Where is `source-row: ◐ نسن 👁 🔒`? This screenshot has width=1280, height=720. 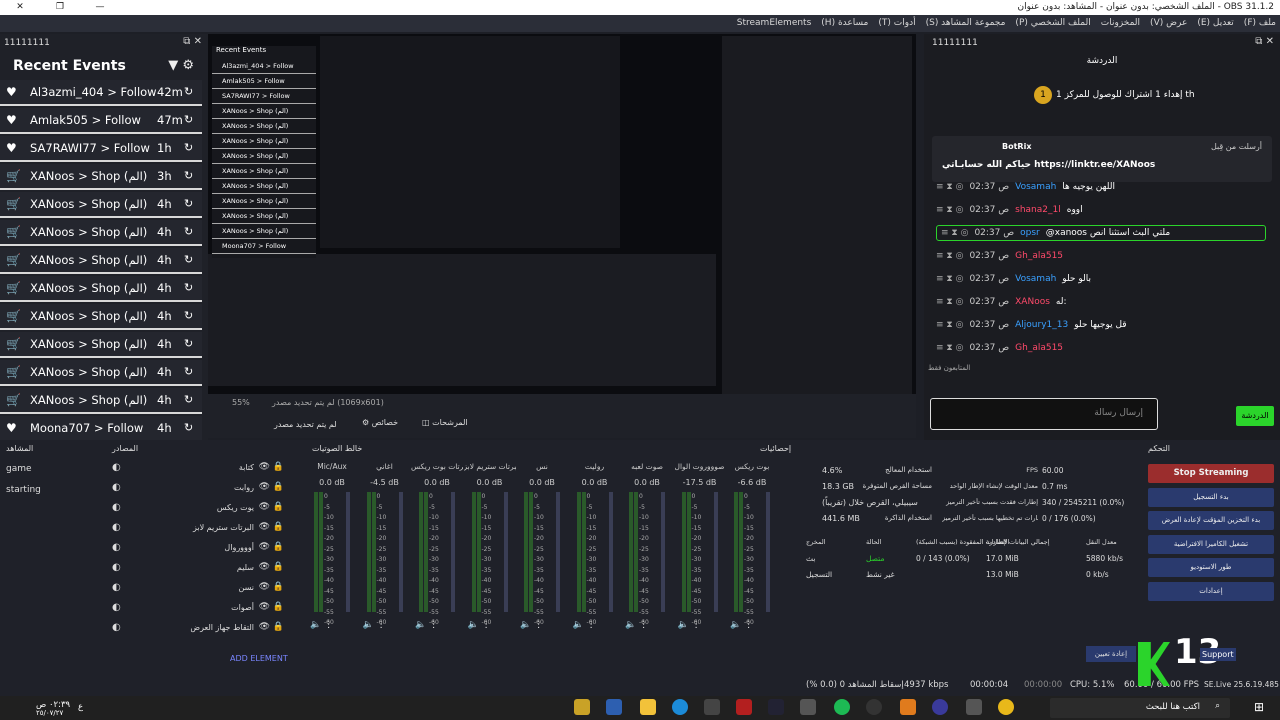
source-row: ◐ نسن 👁 🔒 is located at coordinates (201, 590).